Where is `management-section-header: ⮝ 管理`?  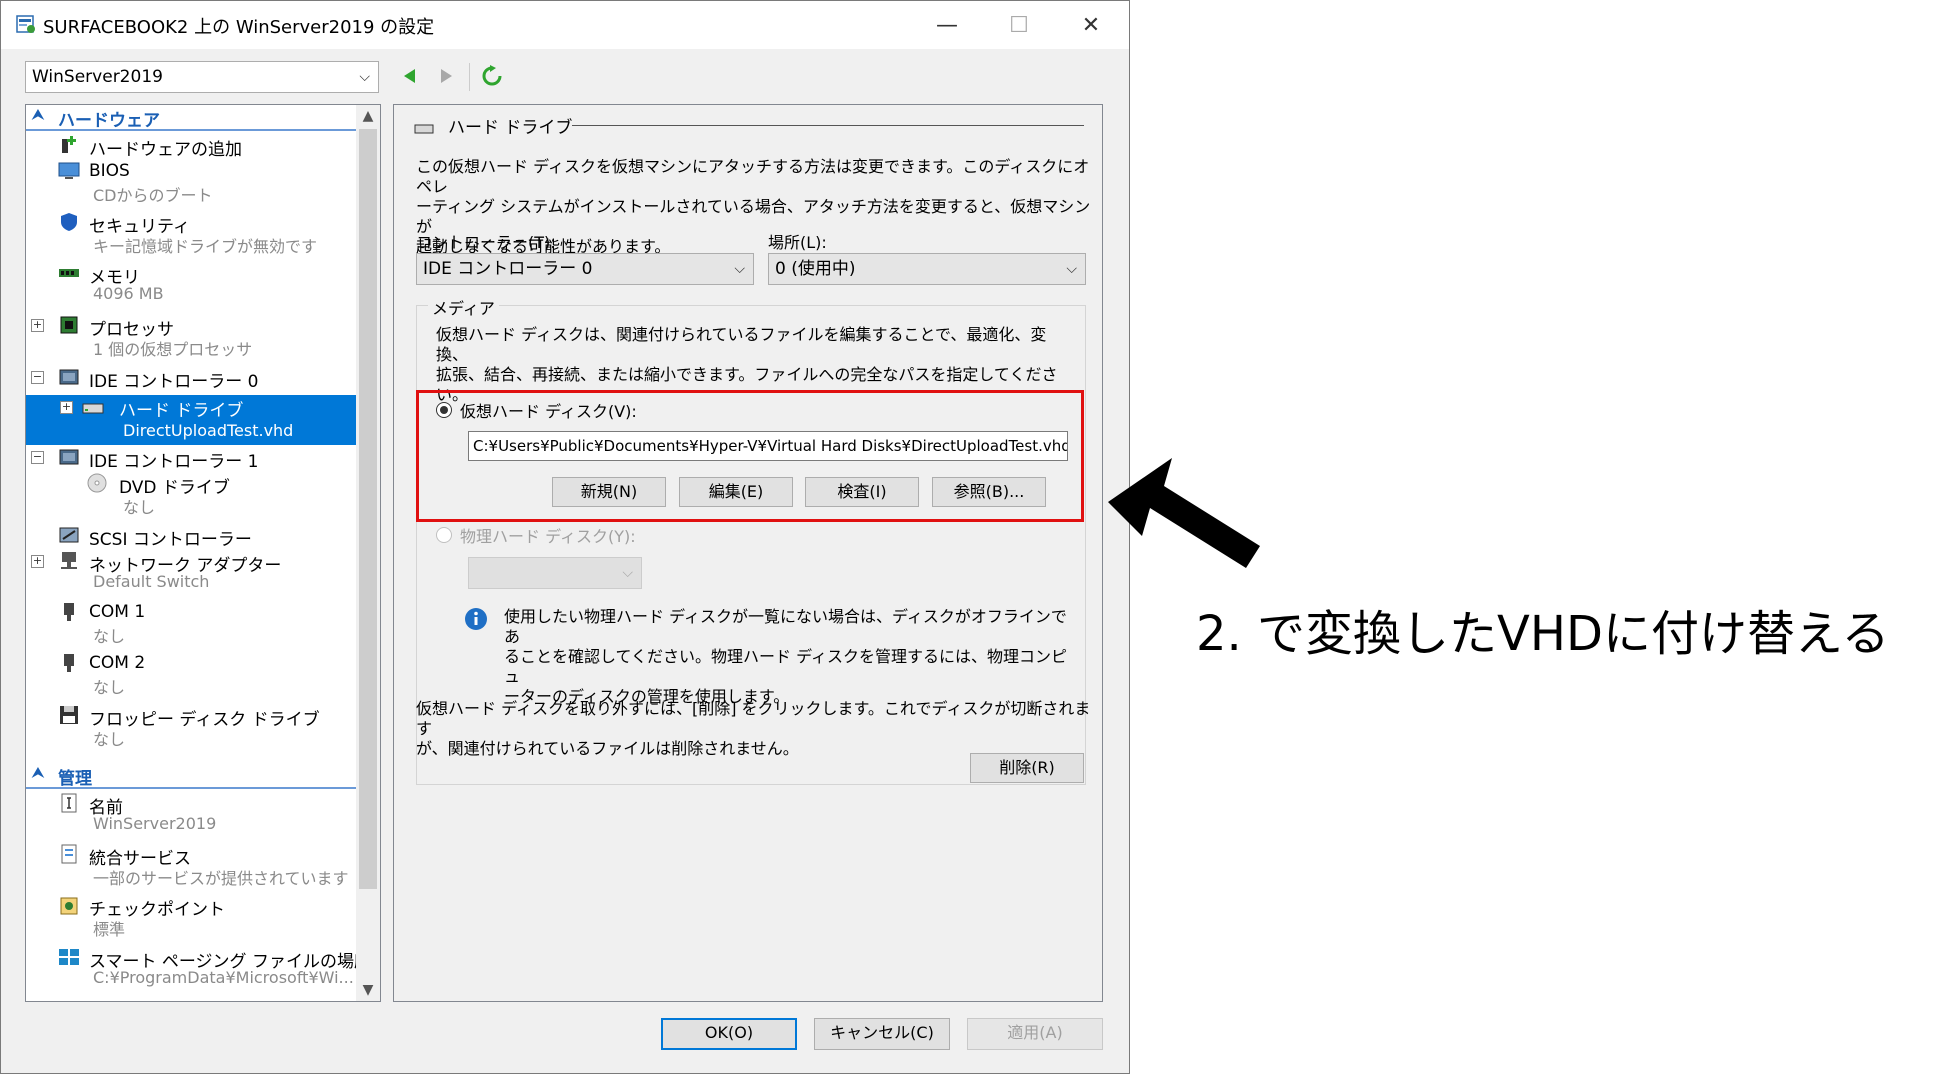
management-section-header: ⮝ 管理 is located at coordinates (191, 776).